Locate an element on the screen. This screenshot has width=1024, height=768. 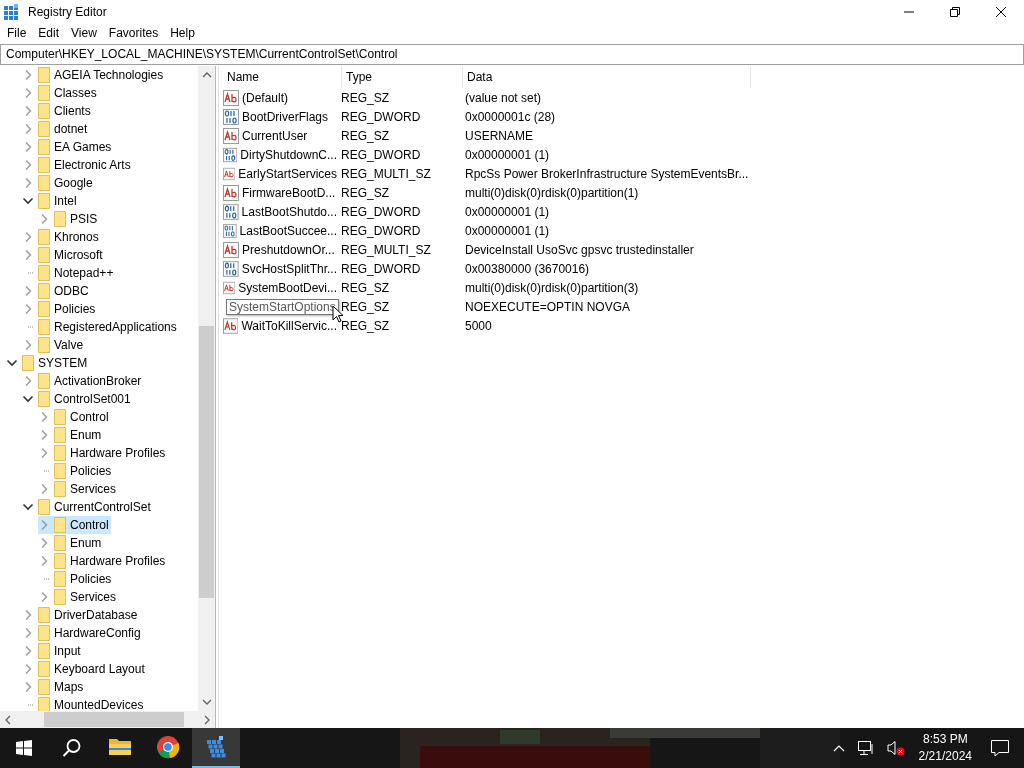
tree-item: DriverDatabase is located at coordinates (81, 615).